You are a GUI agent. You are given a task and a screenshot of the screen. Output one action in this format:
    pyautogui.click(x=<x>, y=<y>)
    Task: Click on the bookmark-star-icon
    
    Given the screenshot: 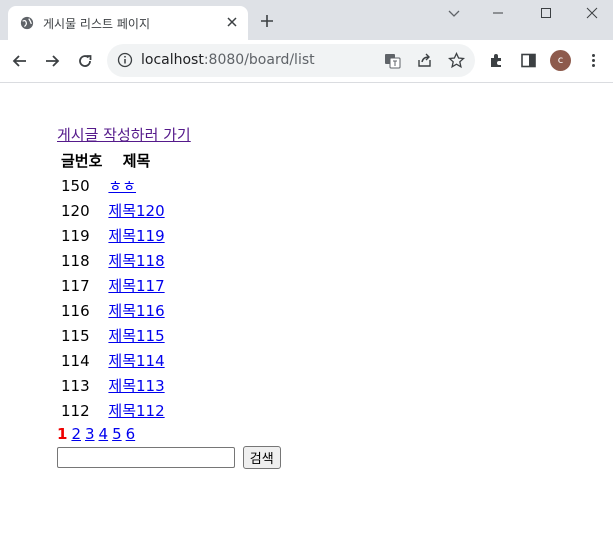 What is the action you would take?
    pyautogui.click(x=456, y=60)
    